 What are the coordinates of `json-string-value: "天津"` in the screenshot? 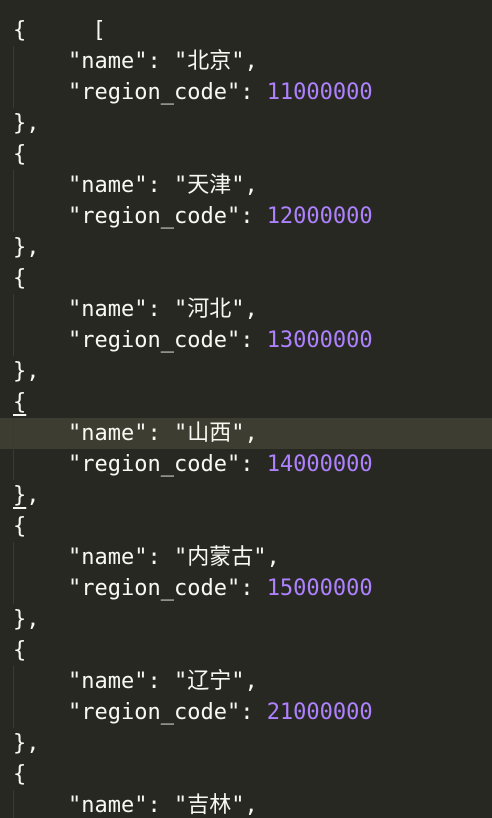 It's located at (209, 185).